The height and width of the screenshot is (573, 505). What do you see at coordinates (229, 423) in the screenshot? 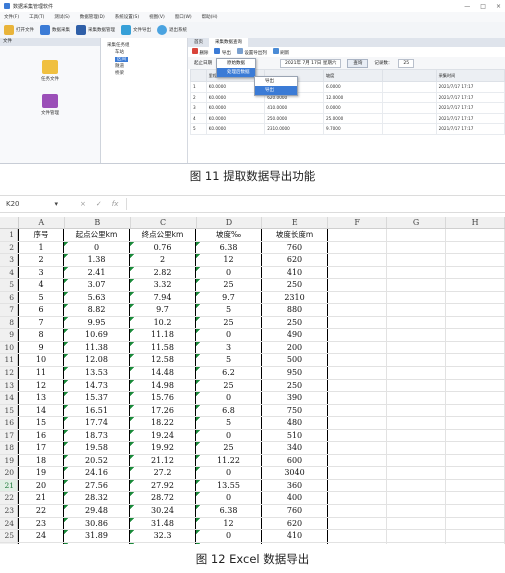
I see `sheet-cell: 5` at bounding box center [229, 423].